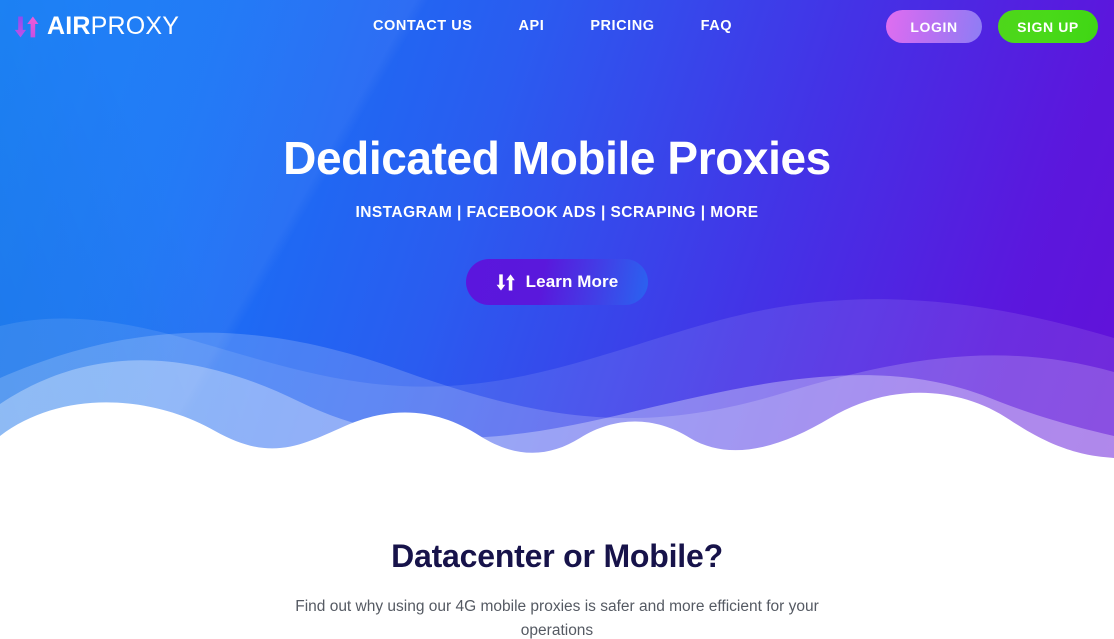  Describe the element at coordinates (69, 26) in the screenshot. I see `brand-name-bold: AIR` at that location.